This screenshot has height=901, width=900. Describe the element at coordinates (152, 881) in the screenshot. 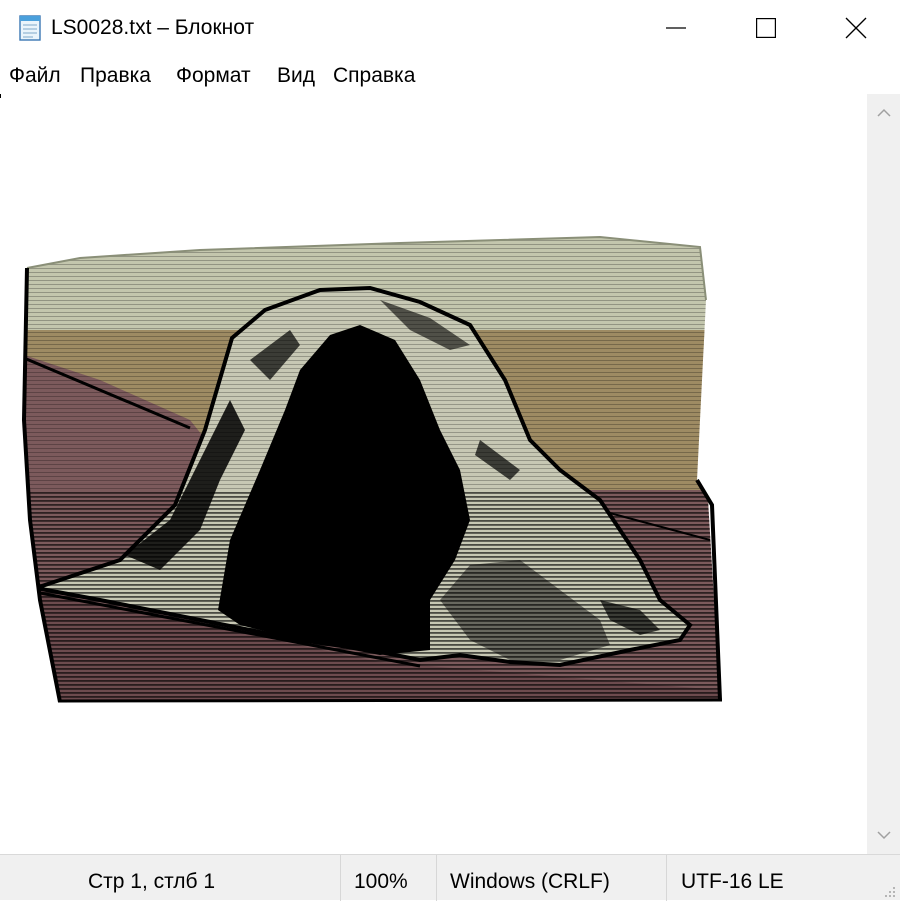

I see `cursor-position: Стр 1, стлб 1` at that location.